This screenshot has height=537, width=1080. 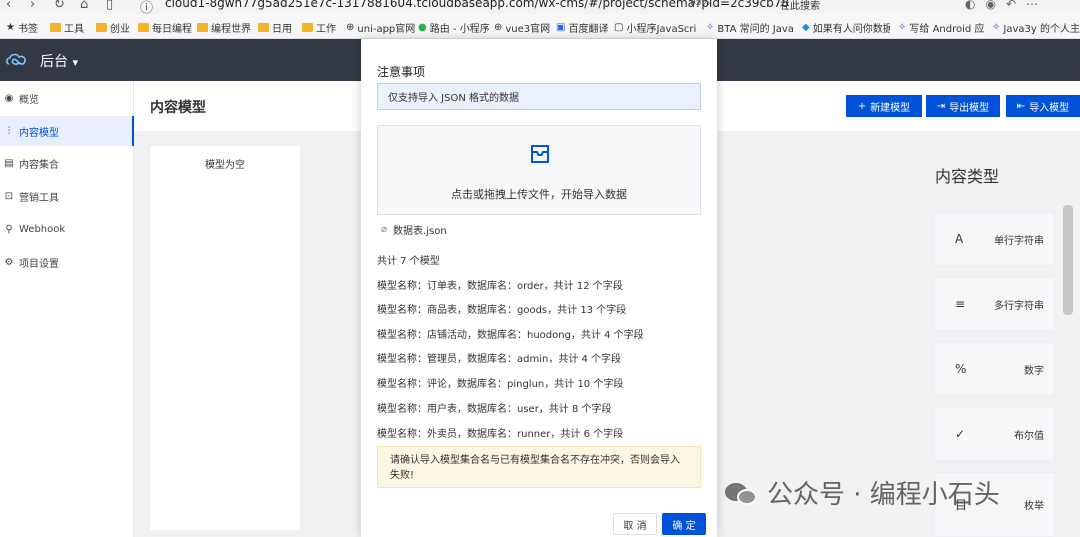 What do you see at coordinates (454, 27) in the screenshot?
I see `bookmark-item: ● 路由 - 小程序` at bounding box center [454, 27].